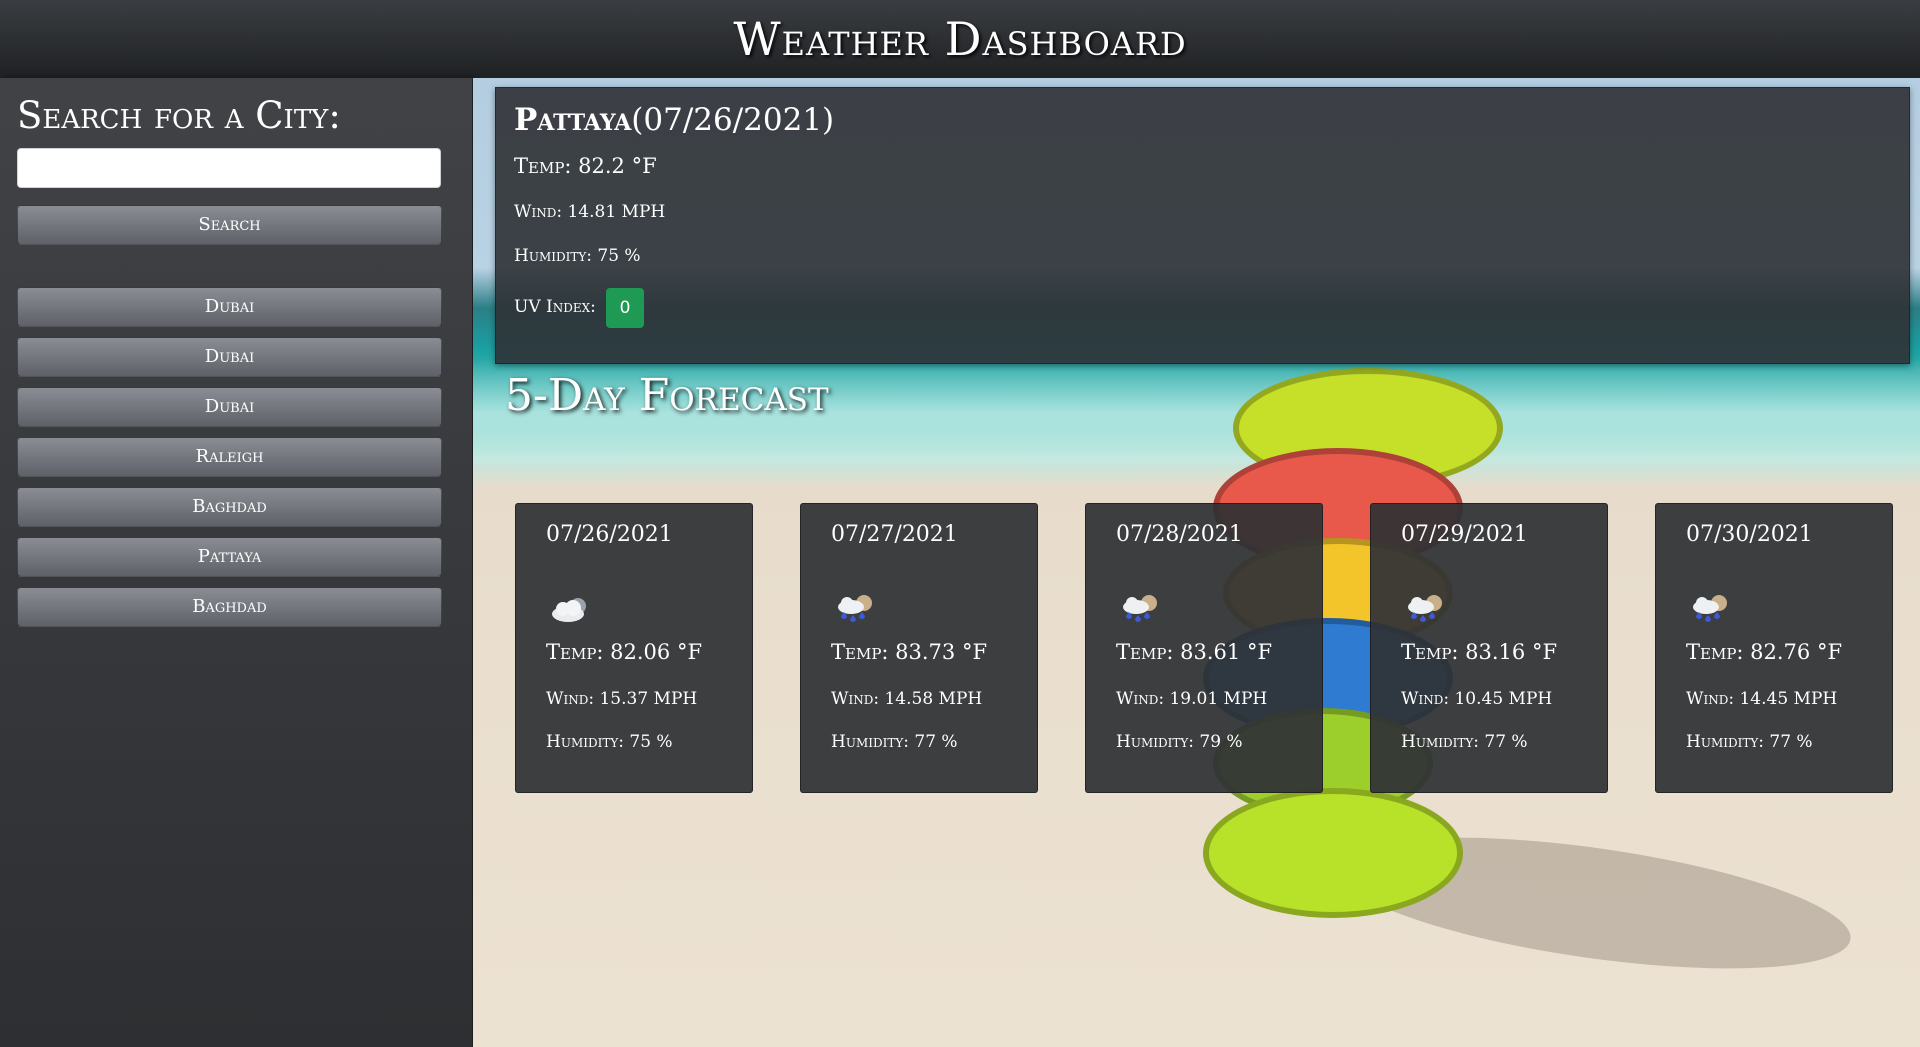 Image resolution: width=1920 pixels, height=1047 pixels. What do you see at coordinates (229, 225) in the screenshot?
I see `search-button: Search` at bounding box center [229, 225].